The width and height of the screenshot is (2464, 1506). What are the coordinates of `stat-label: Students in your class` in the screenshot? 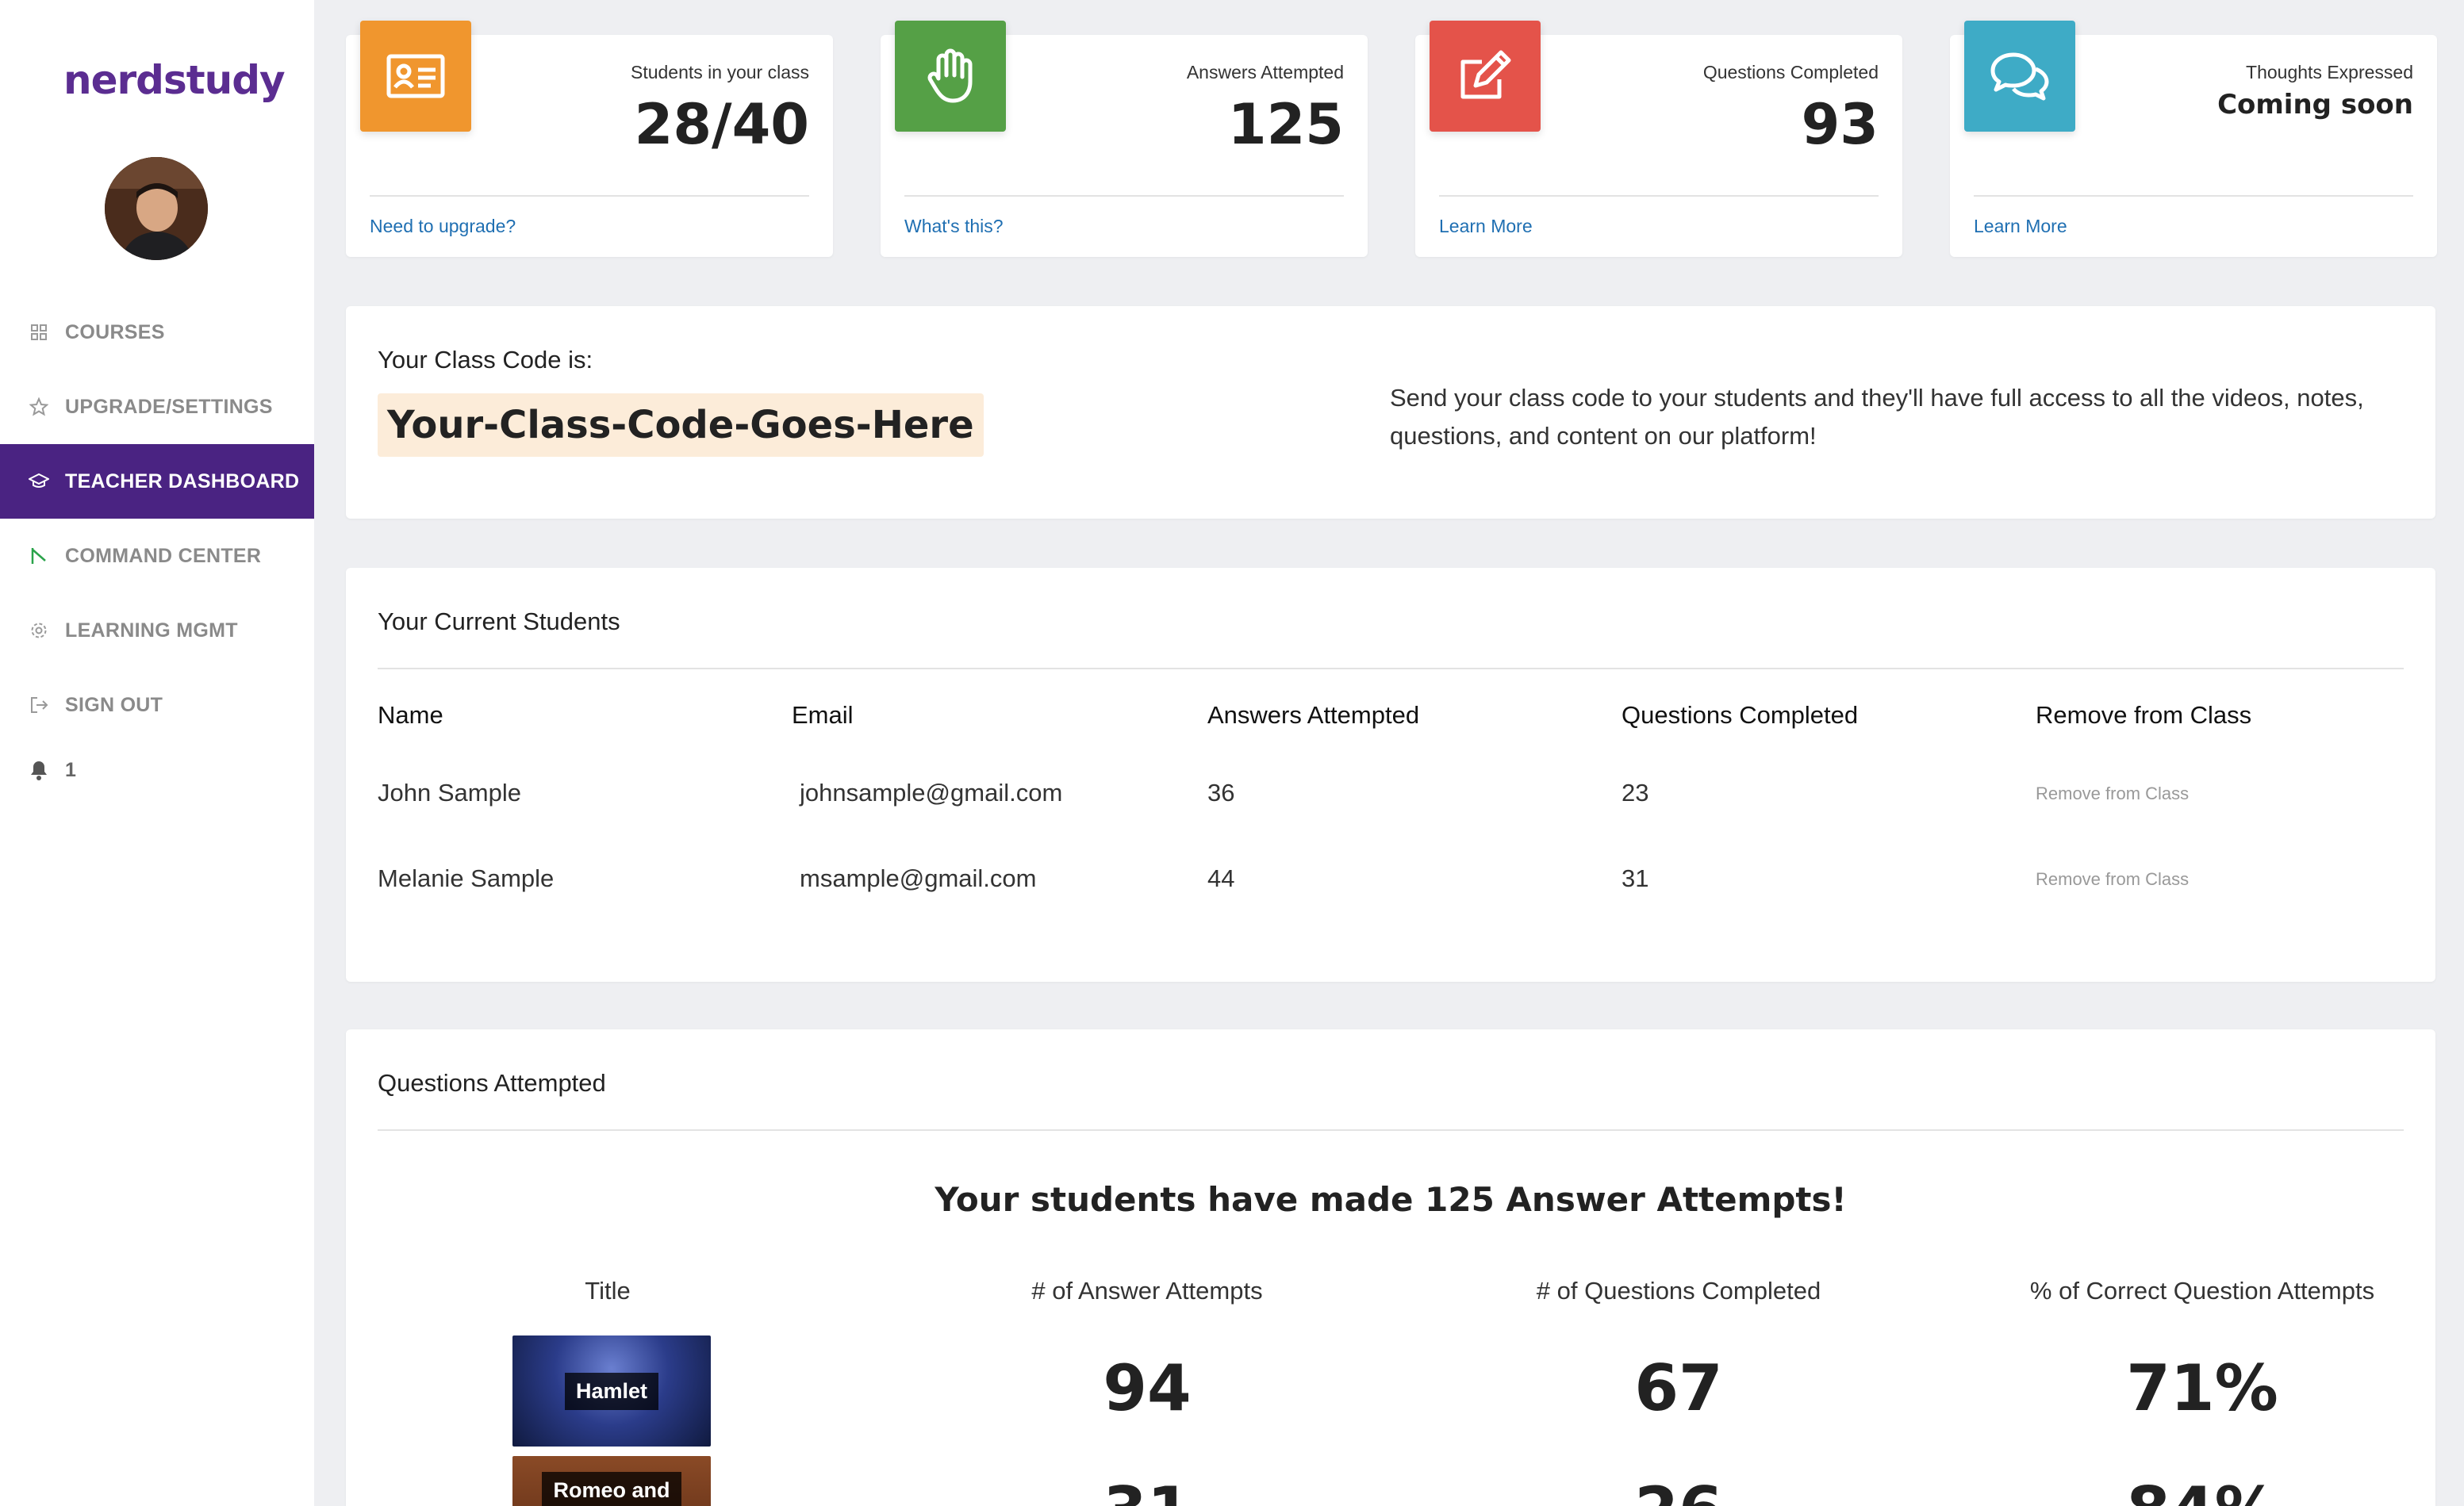 It's located at (719, 72).